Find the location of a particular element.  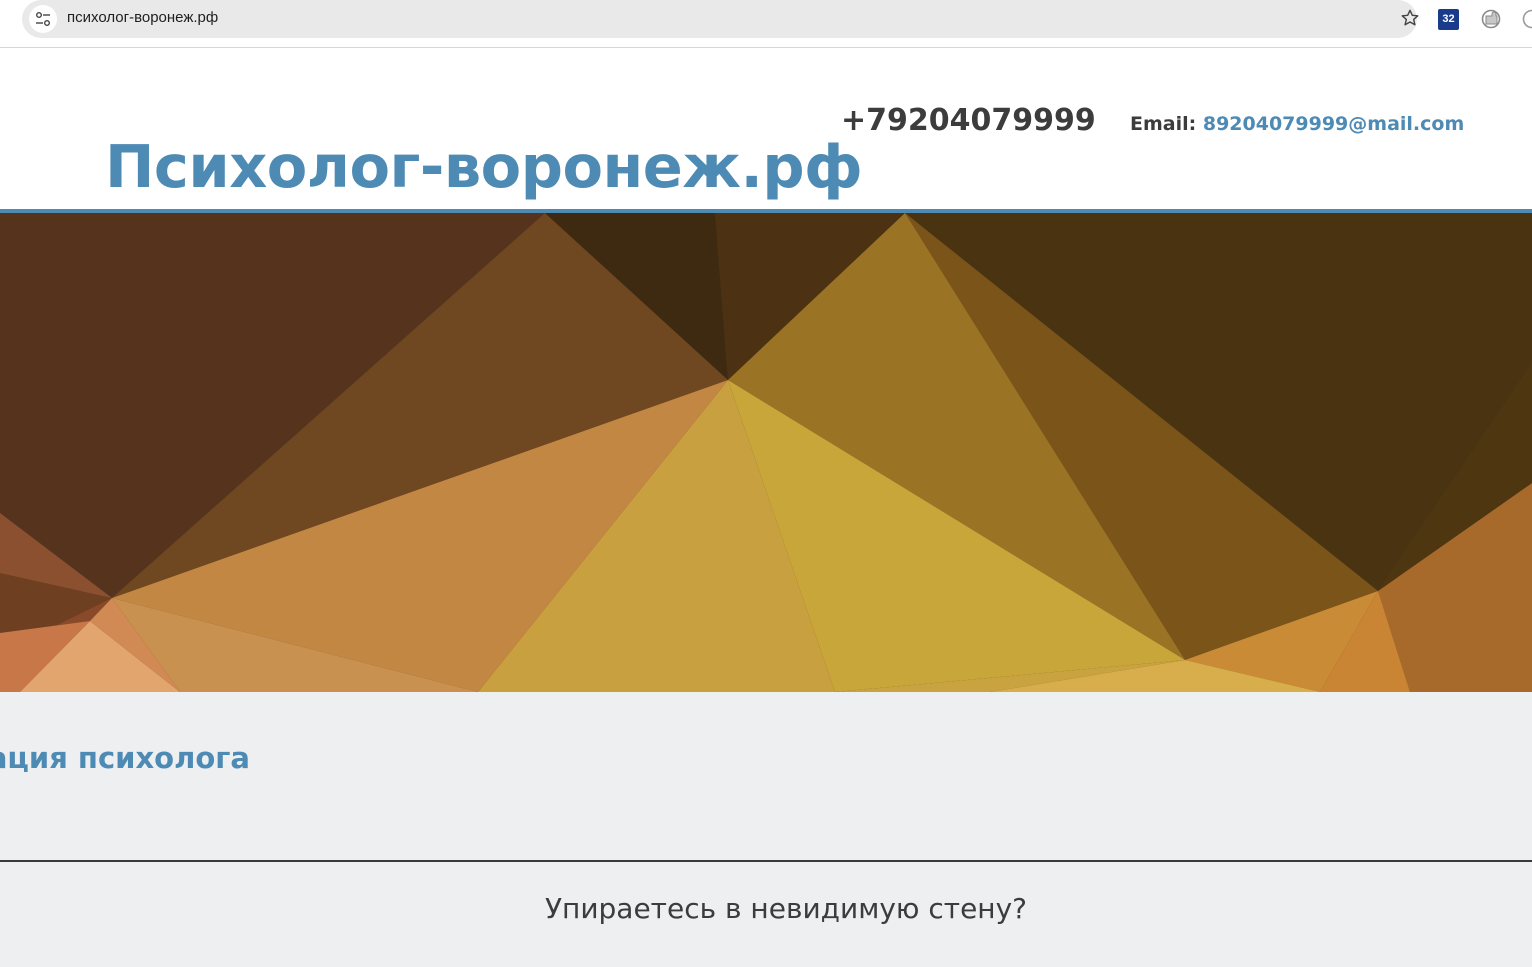

extension-puzzle-icon is located at coordinates (1491, 21).